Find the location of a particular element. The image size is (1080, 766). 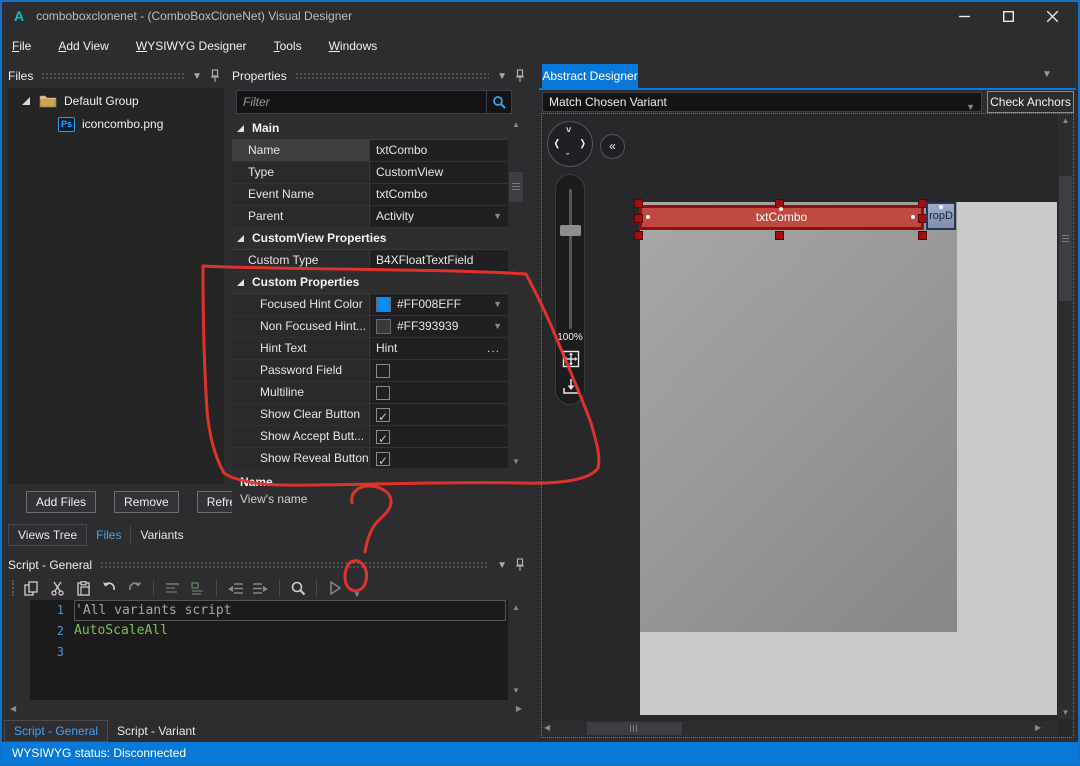

editor-vertical-scrollbar: ▲ ▼ is located at coordinates (516, 649).